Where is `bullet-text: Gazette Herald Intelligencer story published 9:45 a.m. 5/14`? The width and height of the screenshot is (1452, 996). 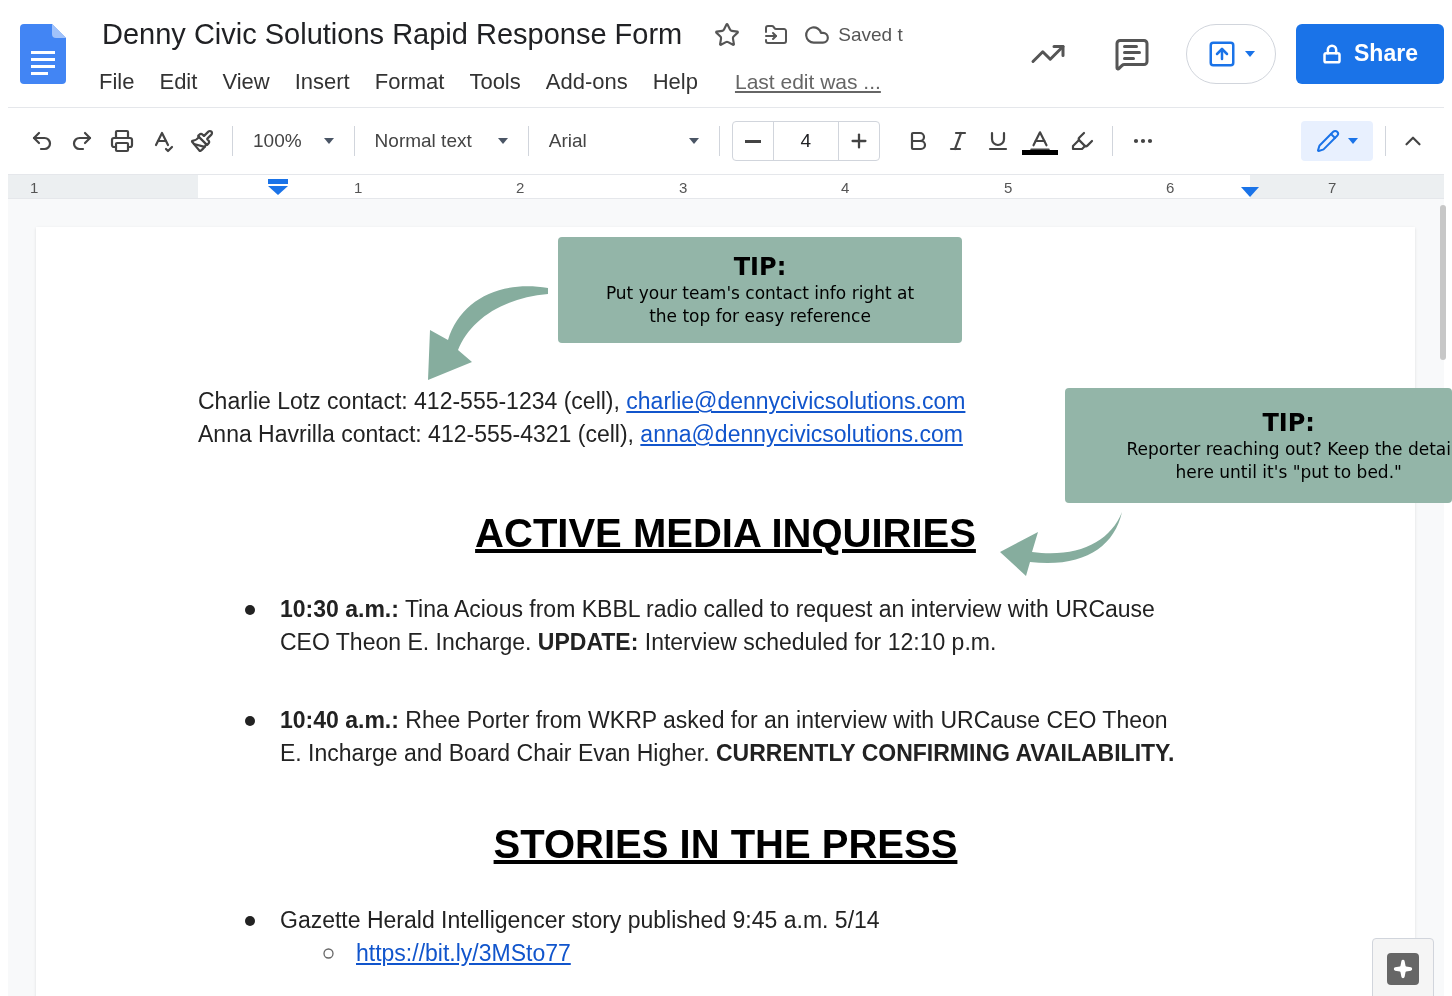 bullet-text: Gazette Herald Intelligencer story published 9:45 a.m. 5/14 is located at coordinates (580, 920).